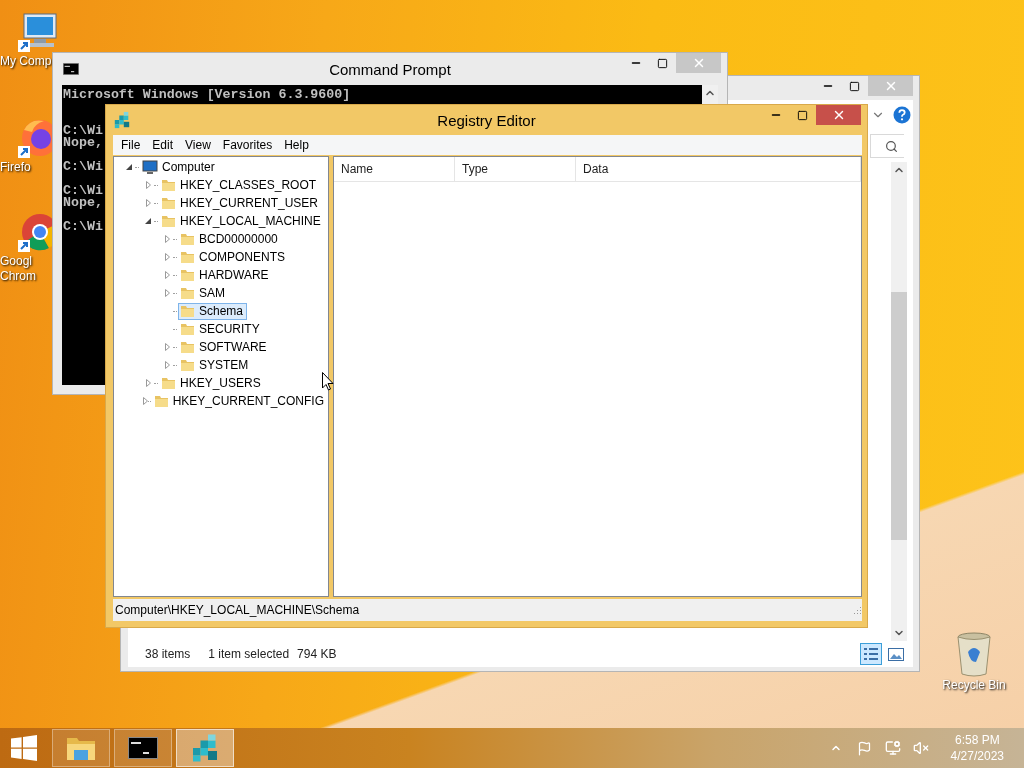 This screenshot has width=1024, height=768. I want to click on icon-label: Firefo, so click(15, 167).